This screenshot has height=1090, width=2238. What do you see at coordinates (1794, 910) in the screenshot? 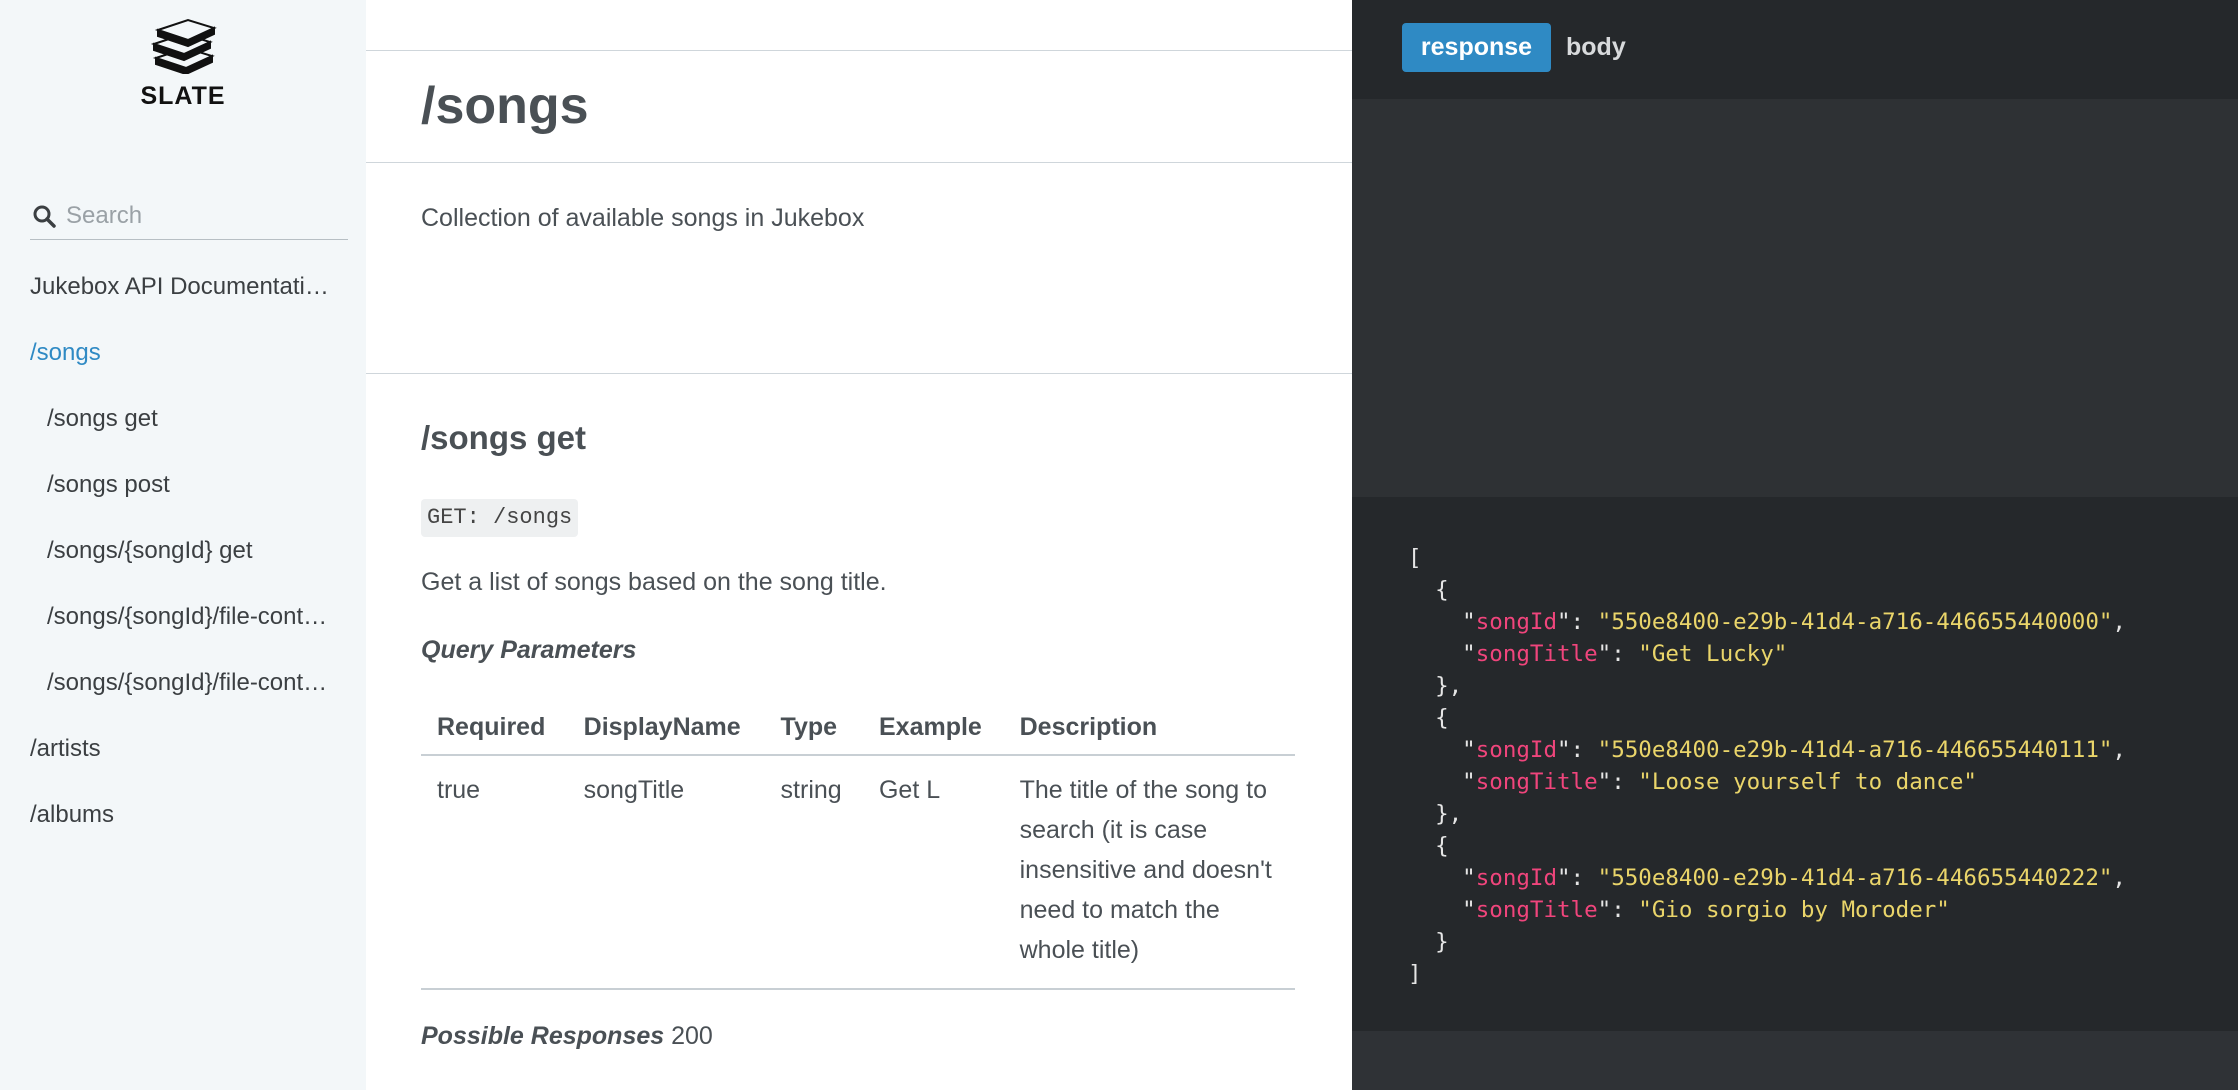
I see `json-string: "Gio sorgio by Moroder"` at bounding box center [1794, 910].